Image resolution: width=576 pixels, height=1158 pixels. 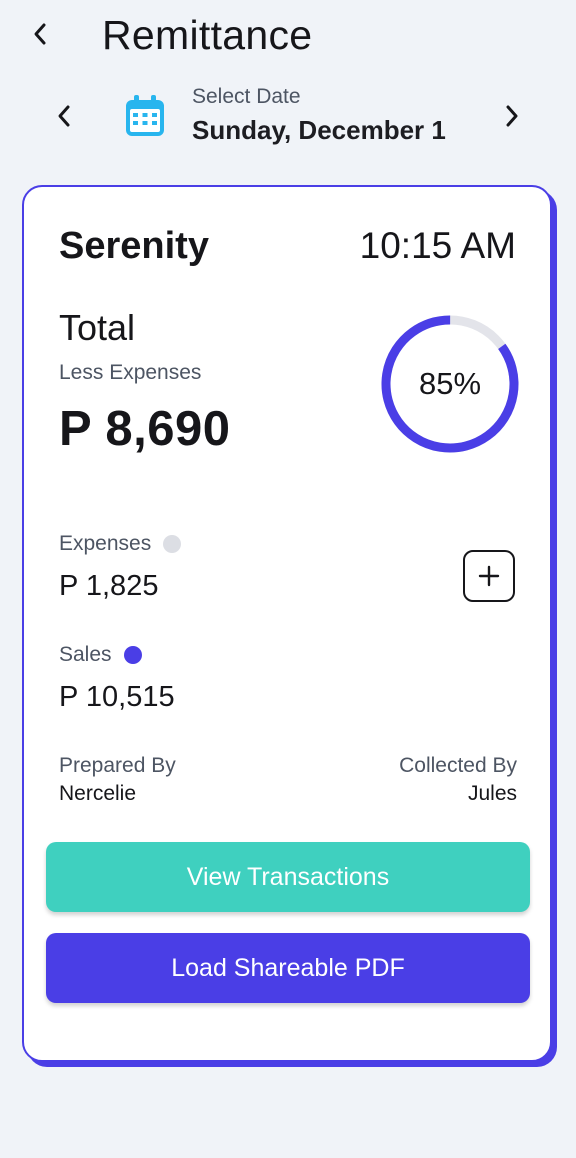 What do you see at coordinates (117, 765) in the screenshot?
I see `prepared-by-label: Prepared By` at bounding box center [117, 765].